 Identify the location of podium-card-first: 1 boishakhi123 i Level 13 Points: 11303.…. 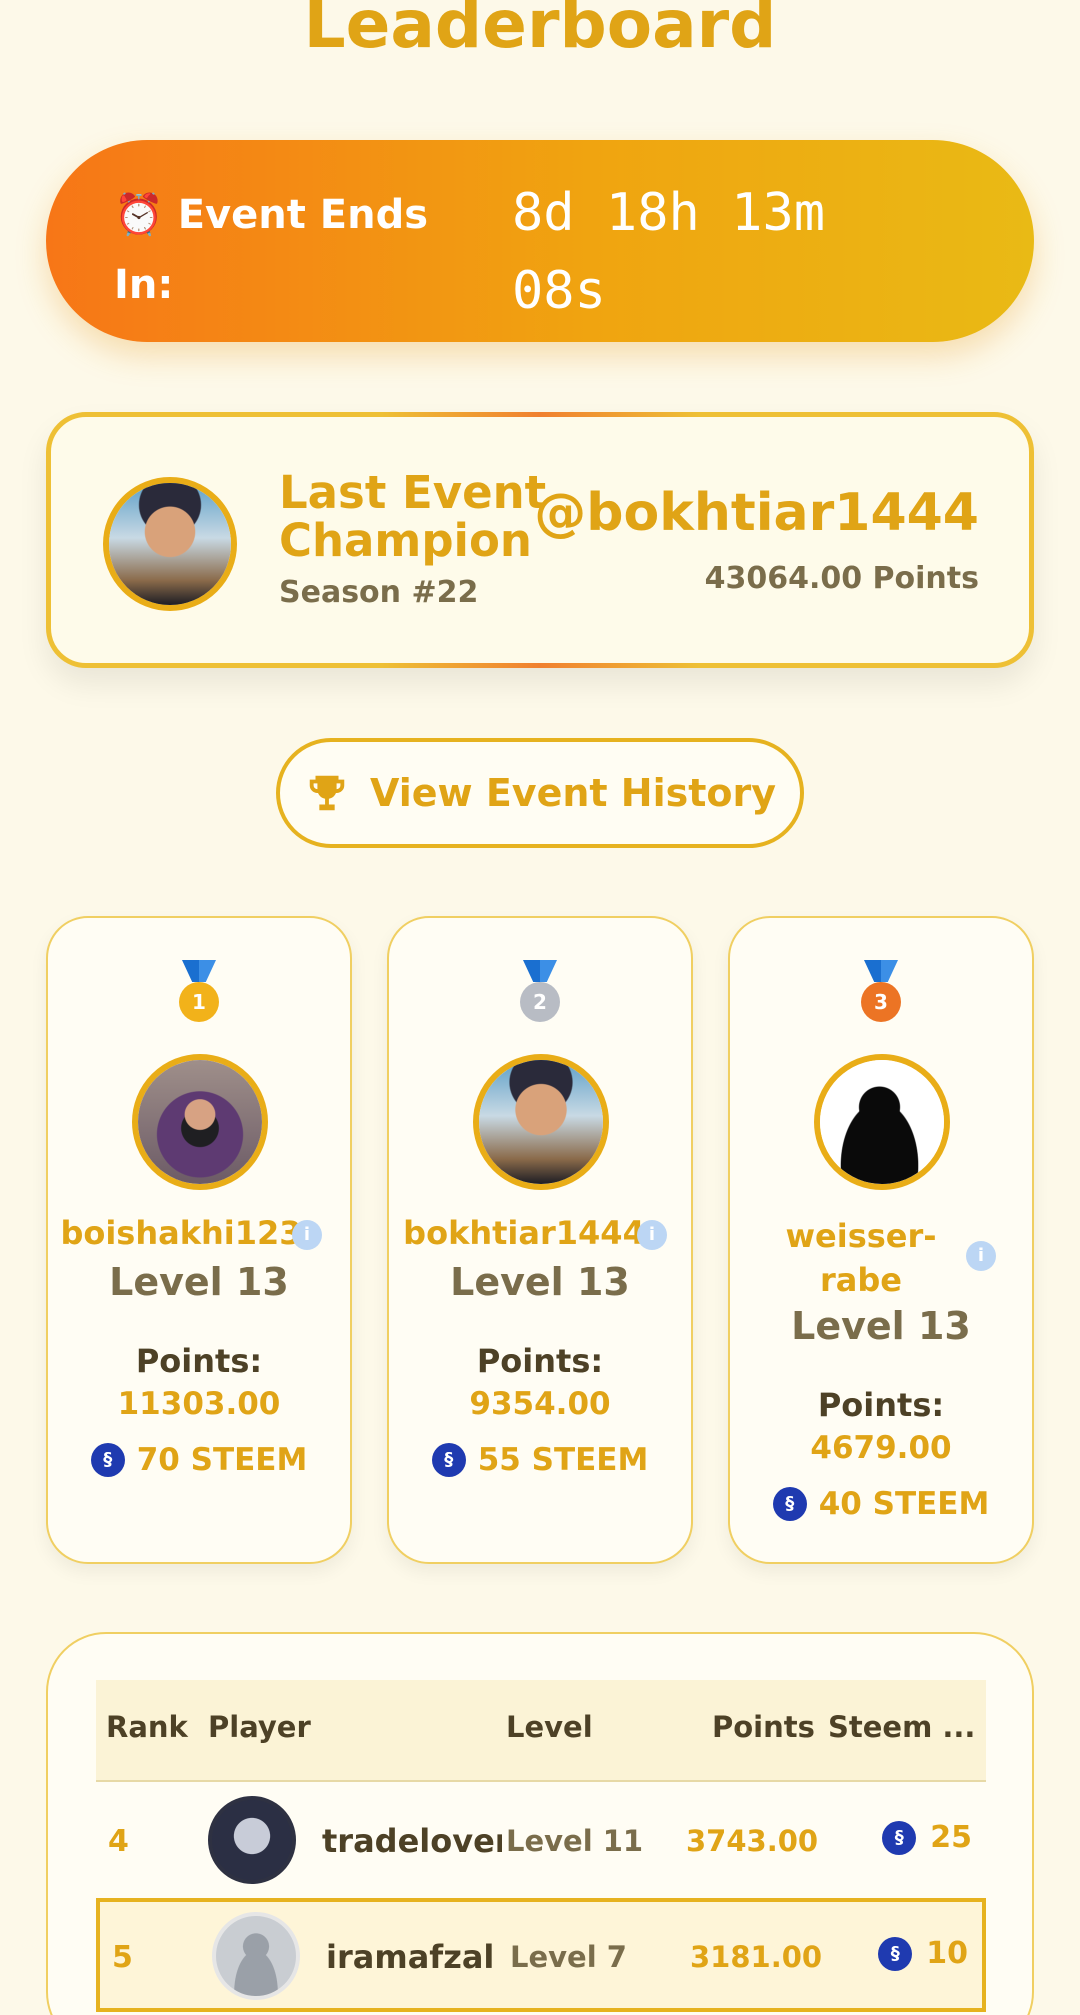
(199, 1240).